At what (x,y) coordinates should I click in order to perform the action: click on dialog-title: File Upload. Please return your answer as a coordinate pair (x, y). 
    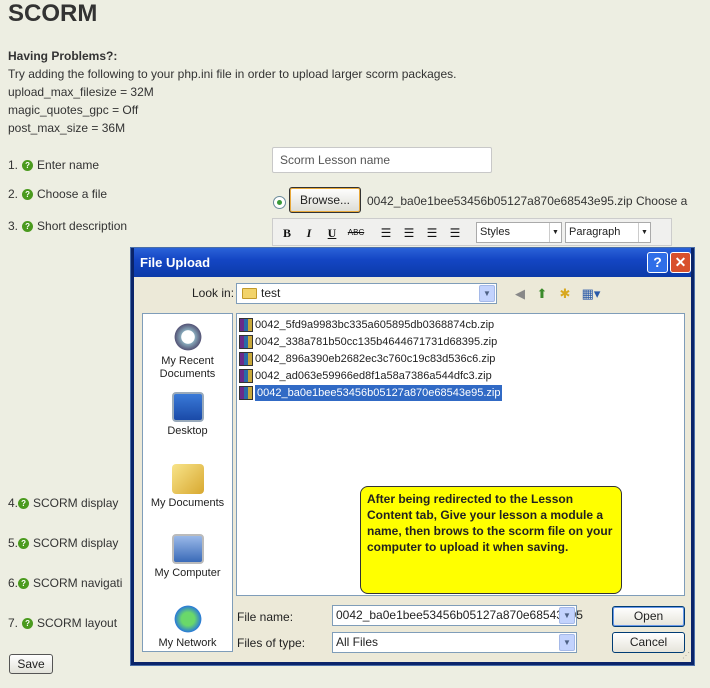
    Looking at the image, I should click on (175, 262).